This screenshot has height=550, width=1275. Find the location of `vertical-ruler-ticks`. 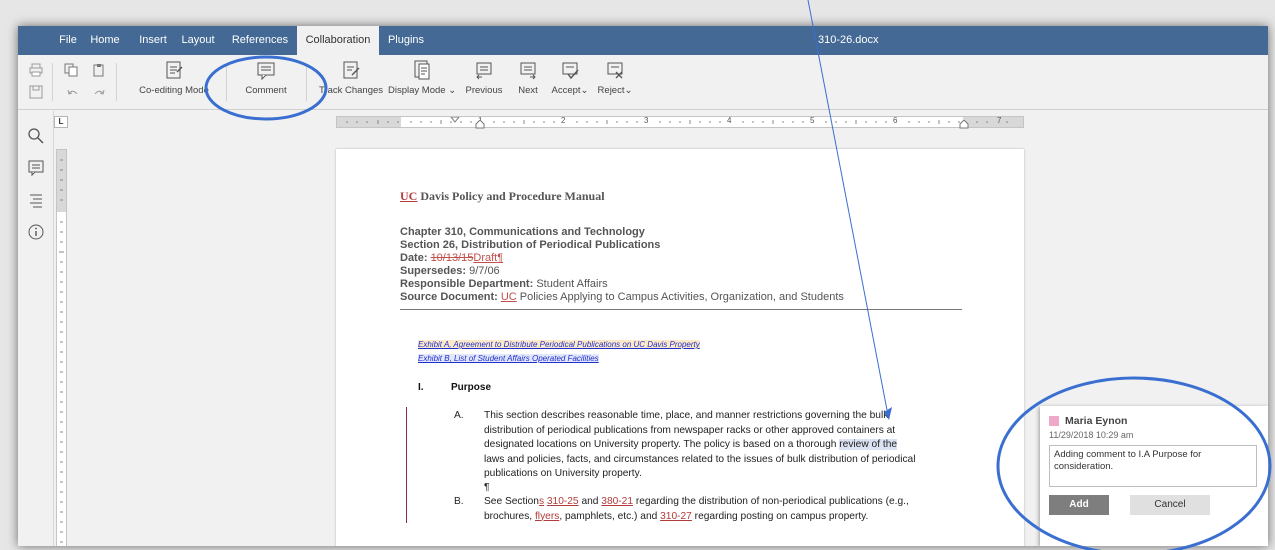

vertical-ruler-ticks is located at coordinates (61, 346).